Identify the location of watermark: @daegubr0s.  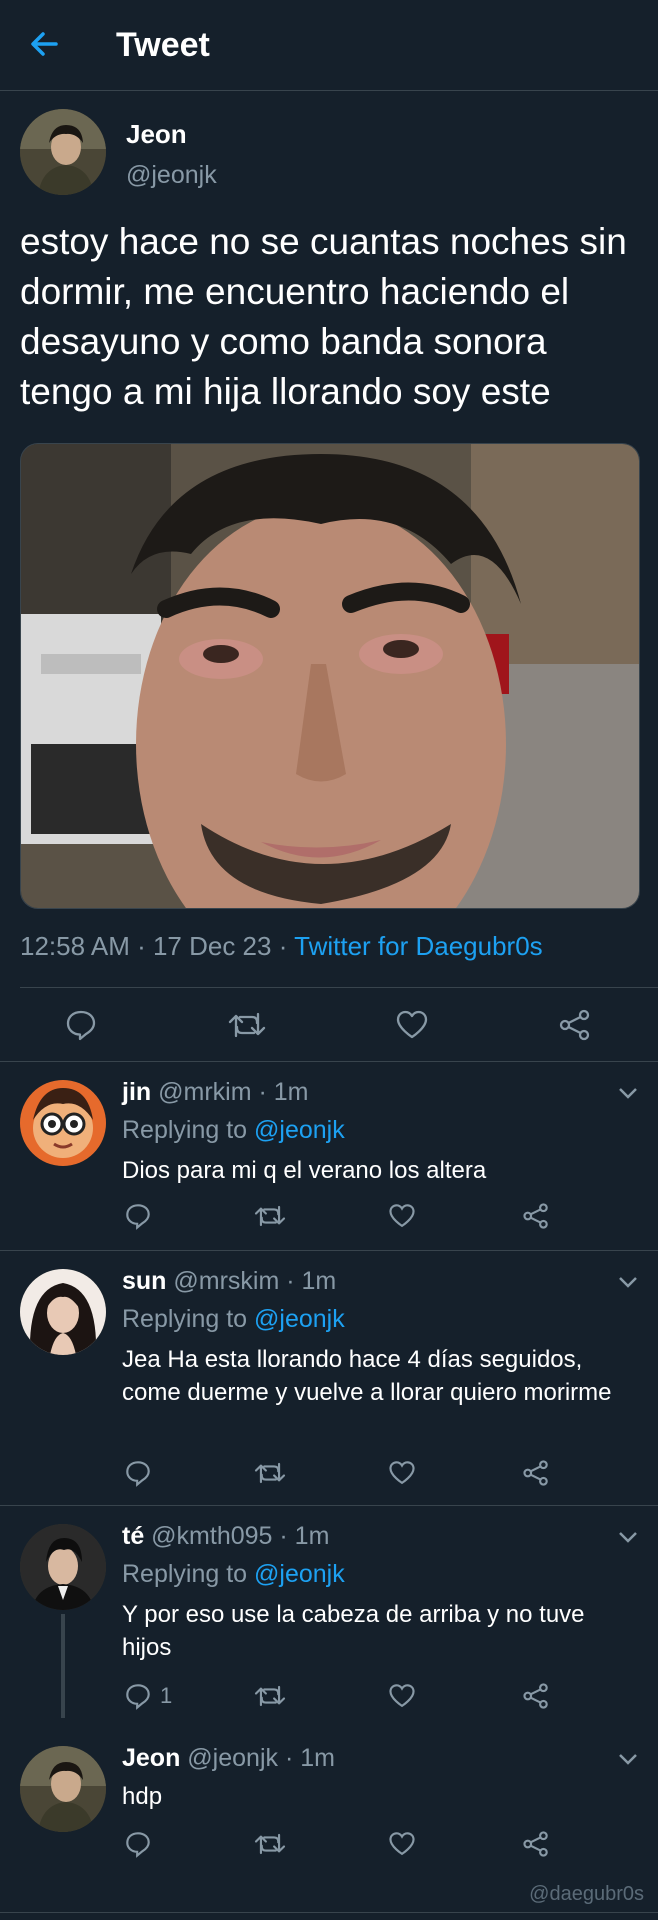
(586, 1894).